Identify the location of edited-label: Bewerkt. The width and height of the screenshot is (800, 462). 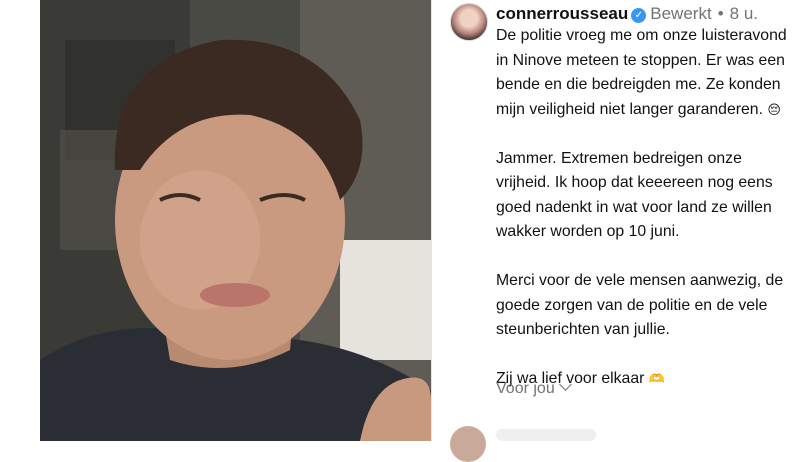
(681, 13).